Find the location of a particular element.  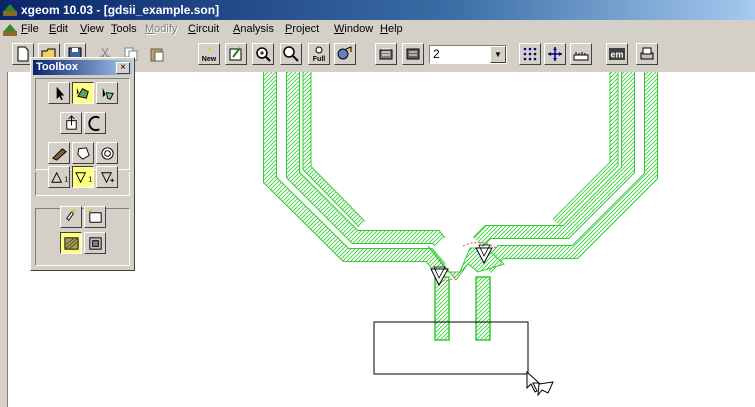

layers-icon is located at coordinates (344, 53).